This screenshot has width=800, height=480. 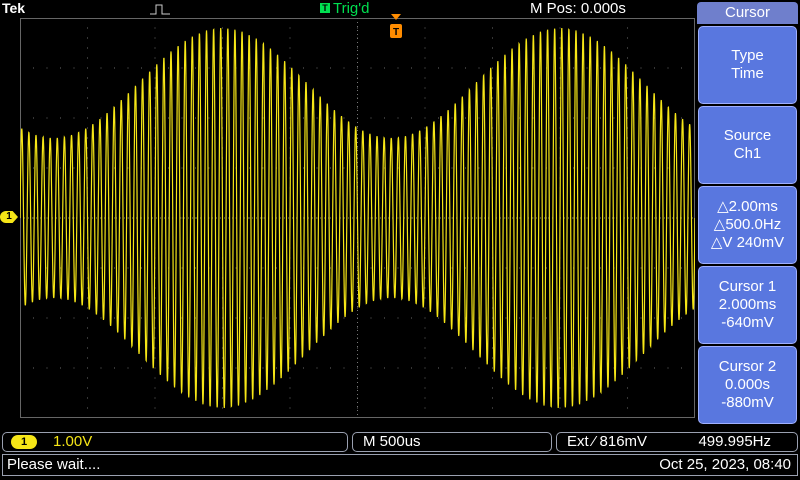 I want to click on trigger-state: T Trig'd, so click(x=344, y=8).